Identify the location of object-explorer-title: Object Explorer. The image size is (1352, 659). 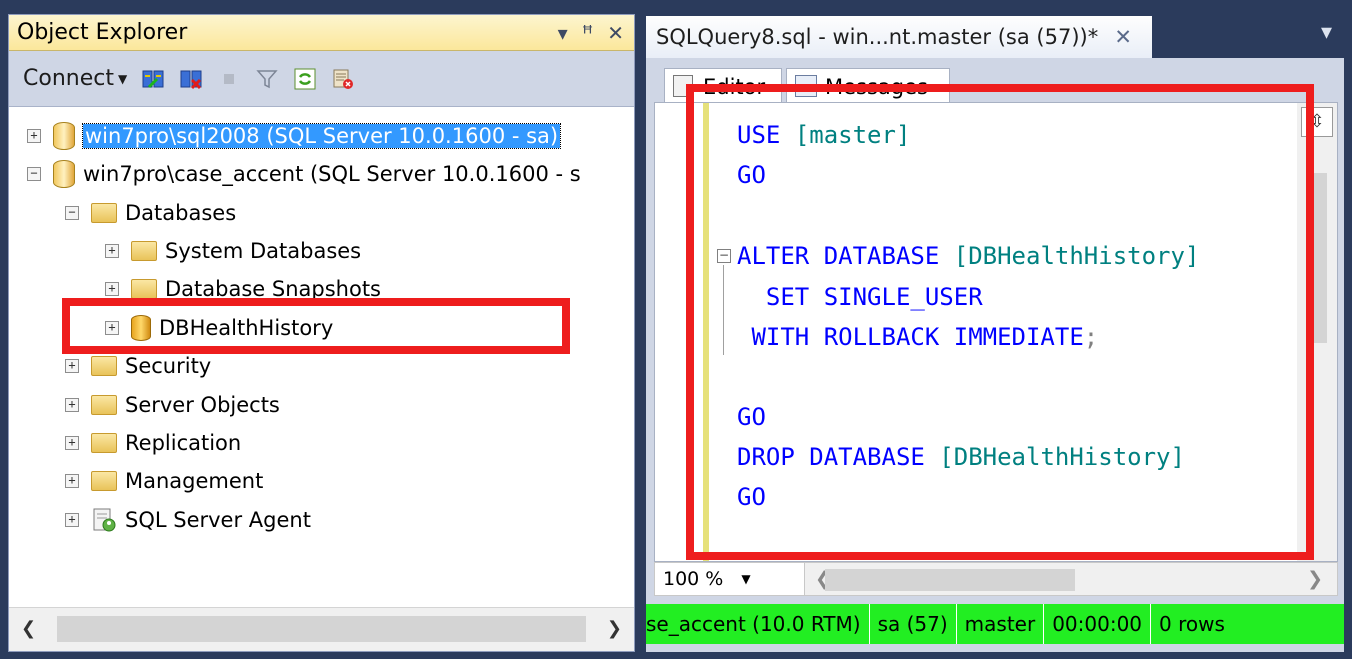
(102, 32).